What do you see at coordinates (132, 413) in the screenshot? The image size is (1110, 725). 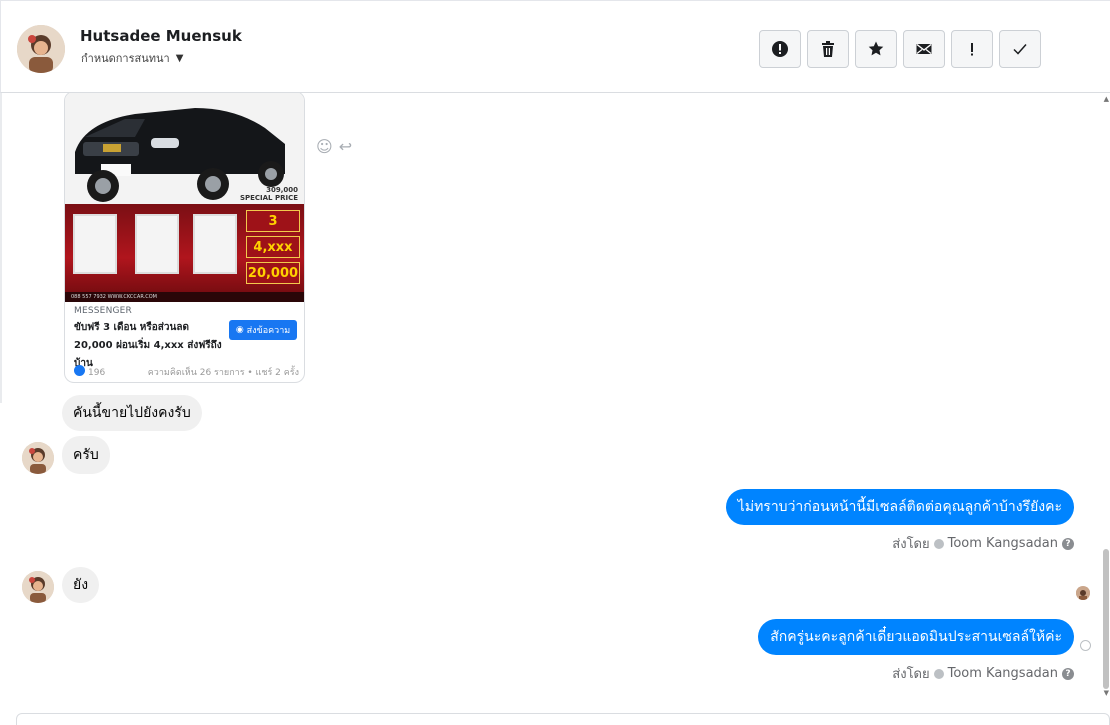 I see `incoming-message: คันนี้ขายไปยังคงรับ` at bounding box center [132, 413].